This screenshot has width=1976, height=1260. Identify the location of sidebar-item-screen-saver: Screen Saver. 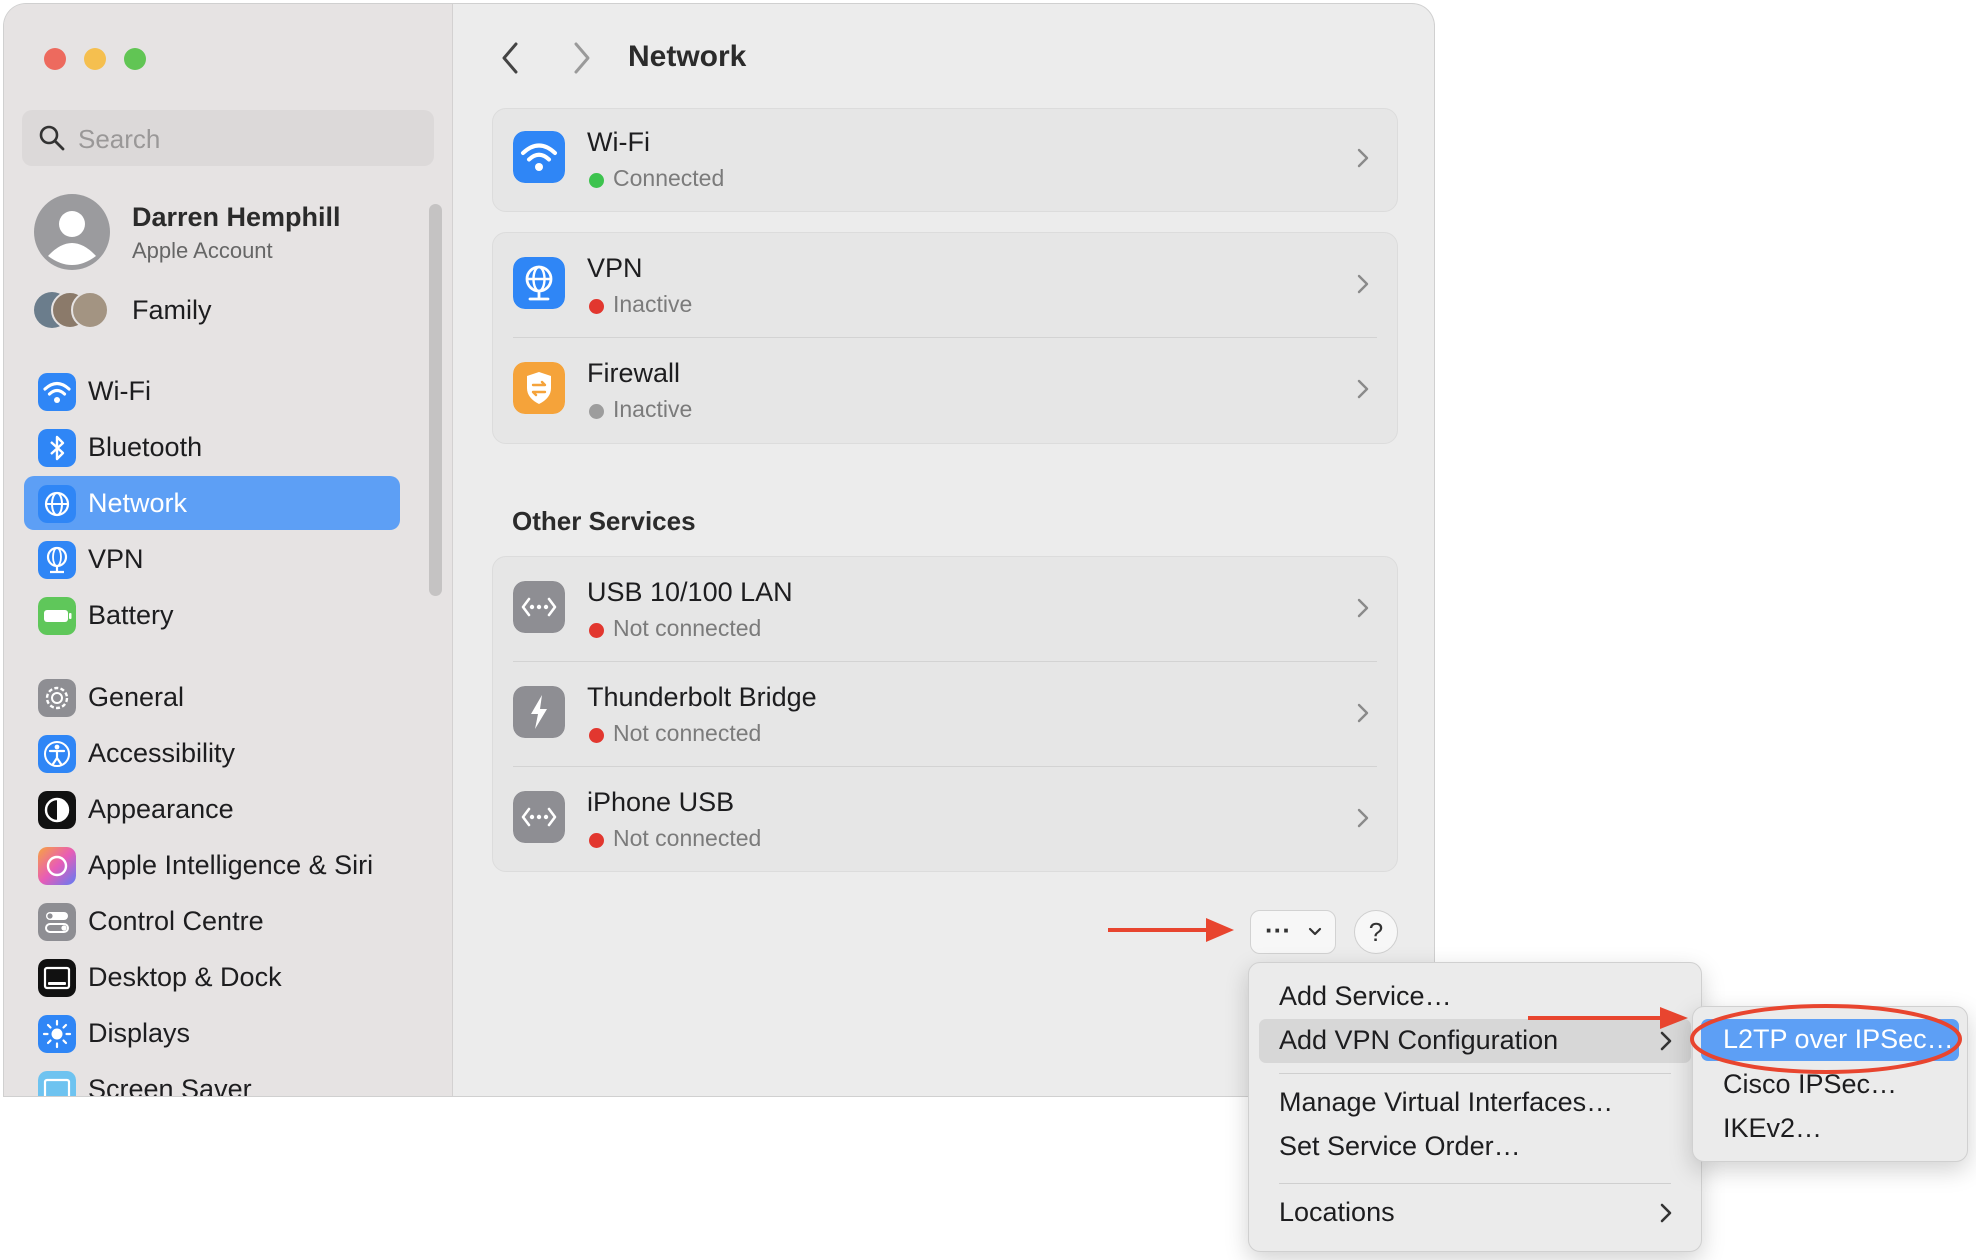
(212, 1079).